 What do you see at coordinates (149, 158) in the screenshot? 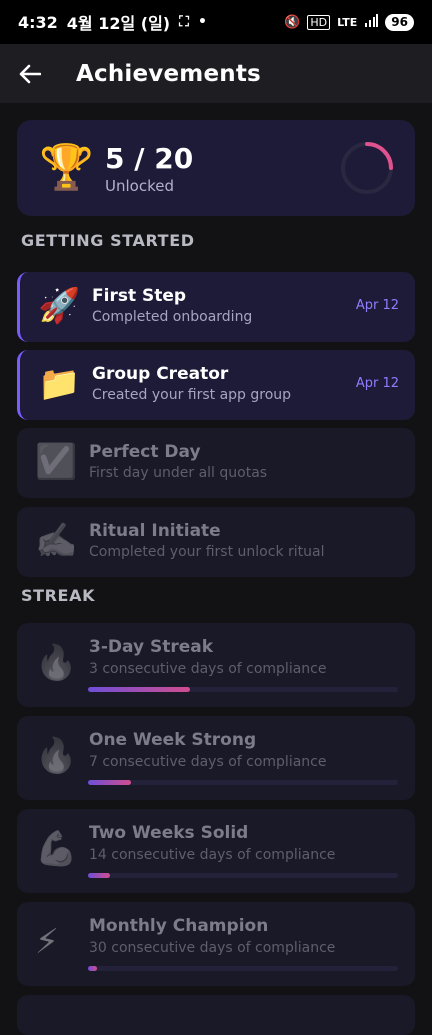
I see `unlocked-count: 5 / 20` at bounding box center [149, 158].